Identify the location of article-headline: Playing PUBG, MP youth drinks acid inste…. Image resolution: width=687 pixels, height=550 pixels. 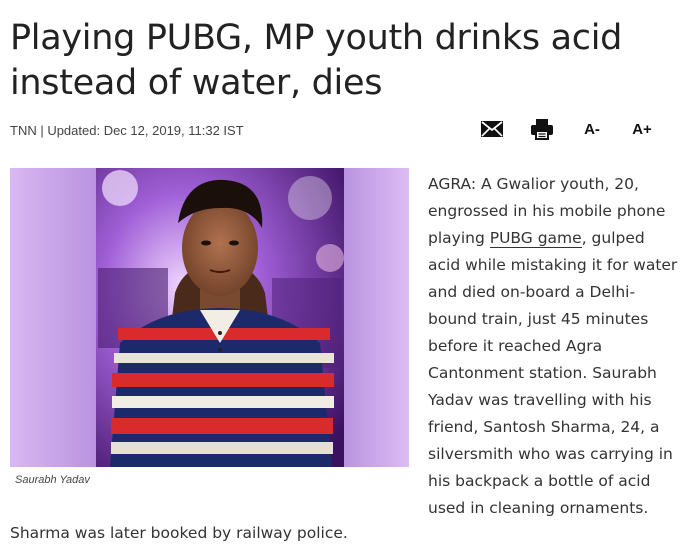
(316, 60).